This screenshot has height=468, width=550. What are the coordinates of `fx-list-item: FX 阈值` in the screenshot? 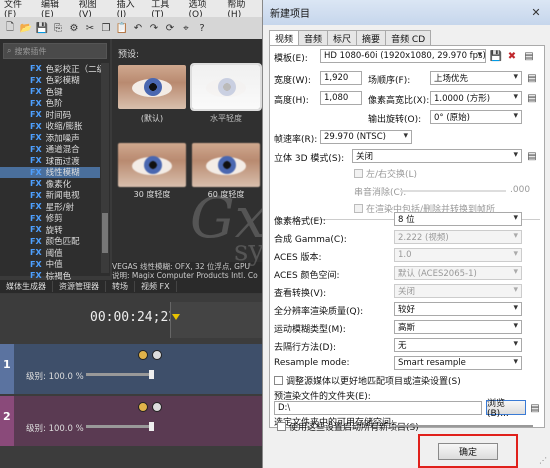 It's located at (50, 253).